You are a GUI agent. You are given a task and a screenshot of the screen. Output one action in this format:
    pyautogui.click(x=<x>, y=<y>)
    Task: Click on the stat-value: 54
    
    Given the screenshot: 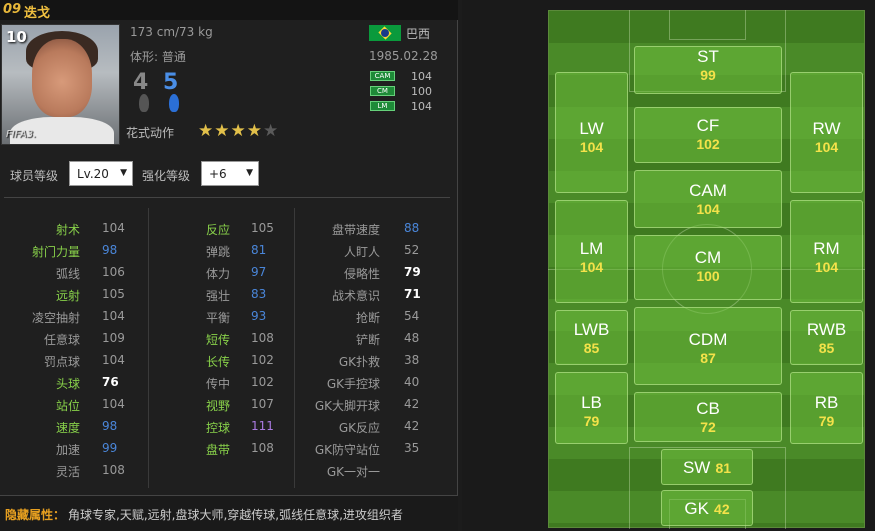 What is the action you would take?
    pyautogui.click(x=412, y=316)
    